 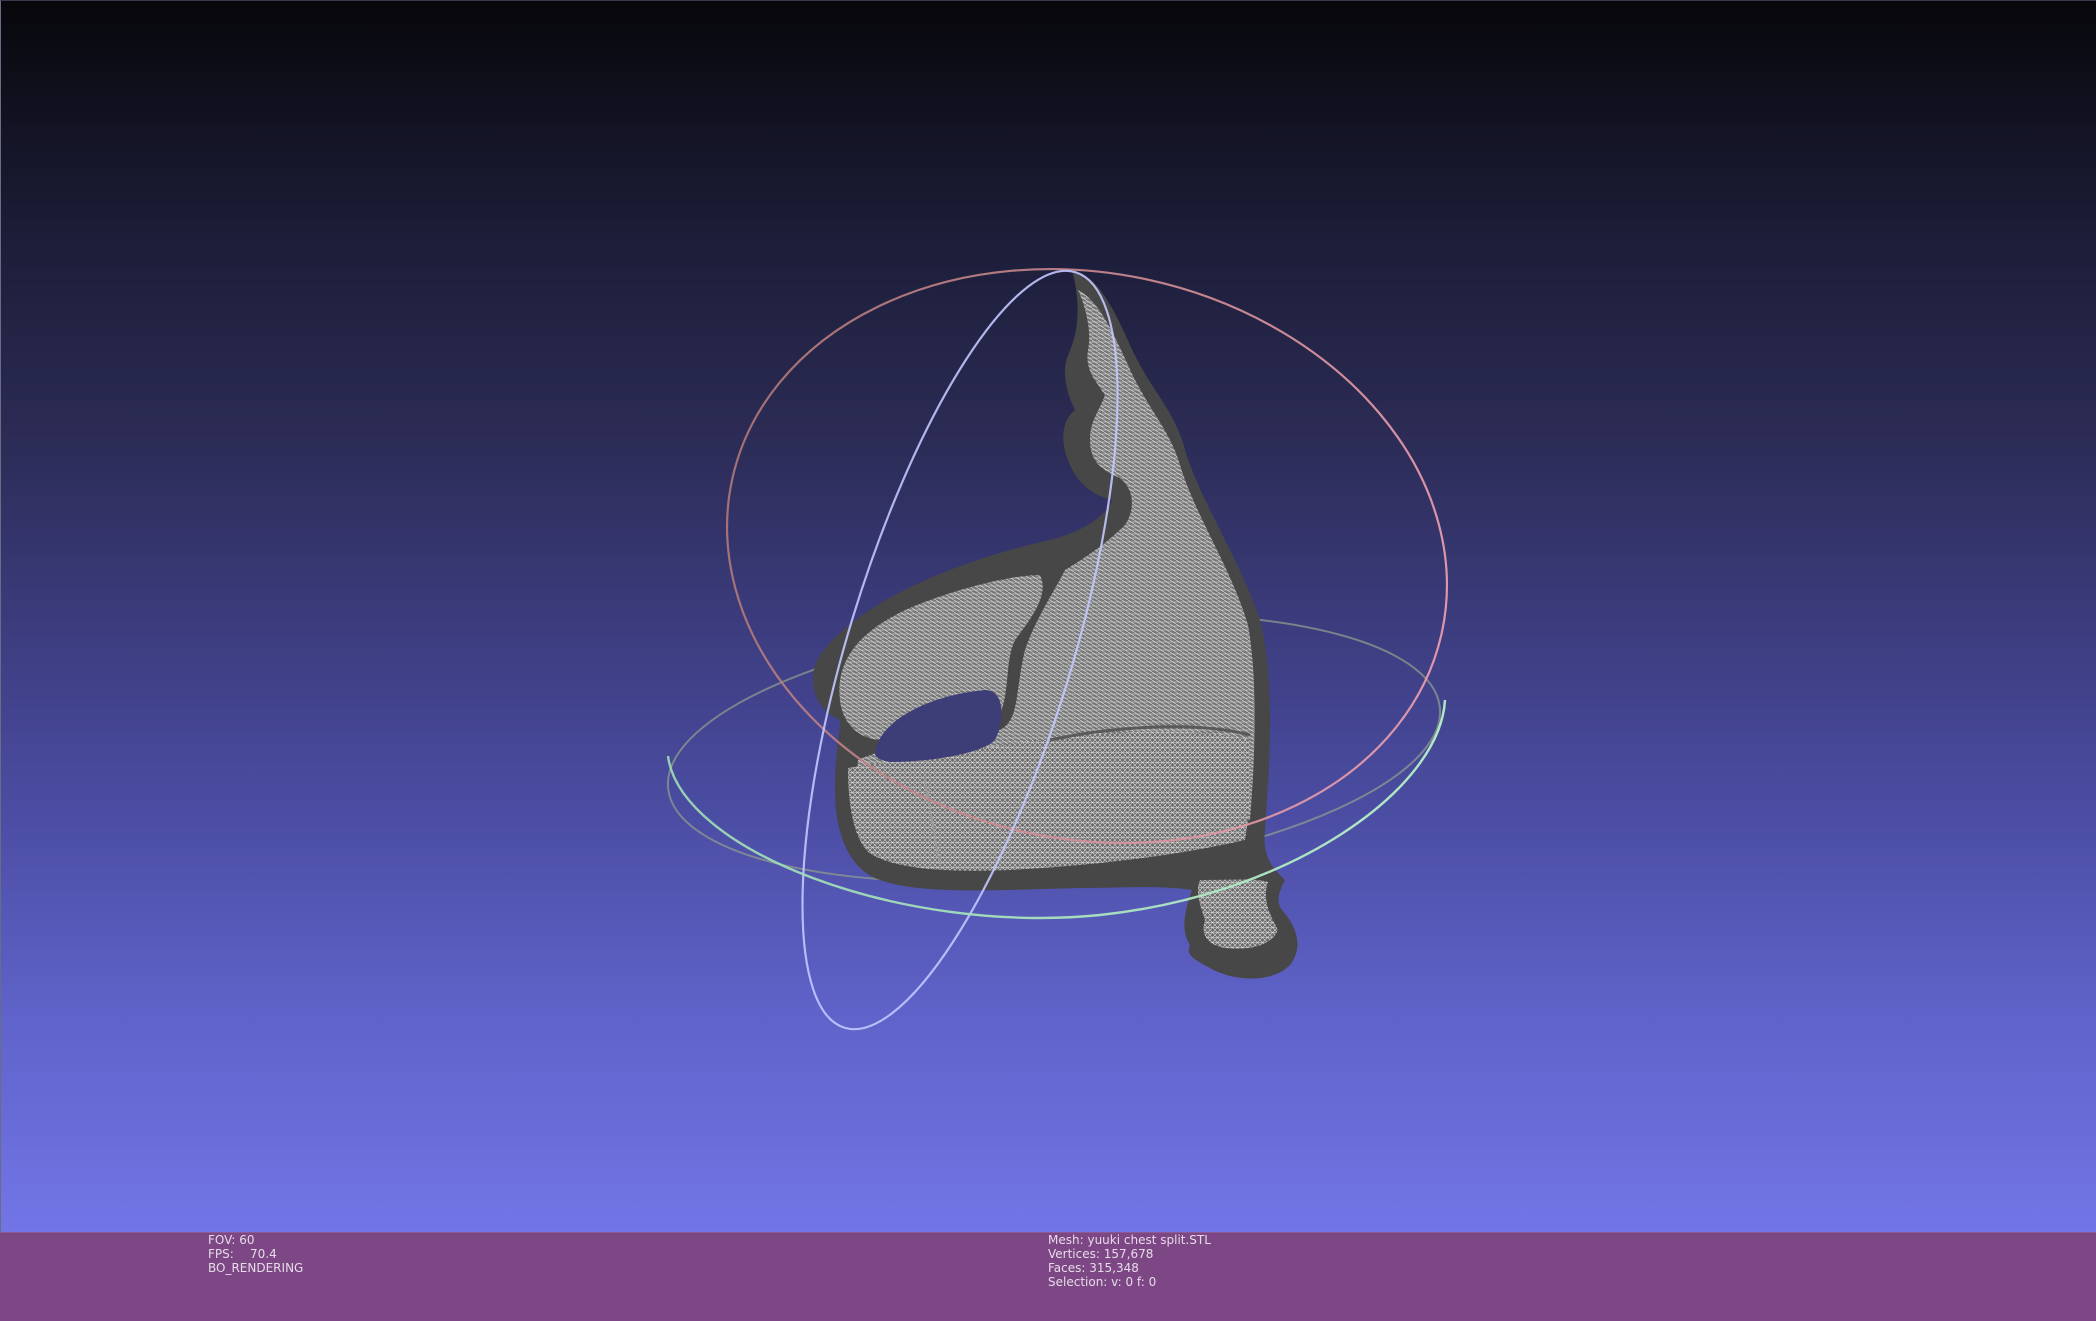 What do you see at coordinates (1114, 1268) in the screenshot?
I see `faces-value: 315,348` at bounding box center [1114, 1268].